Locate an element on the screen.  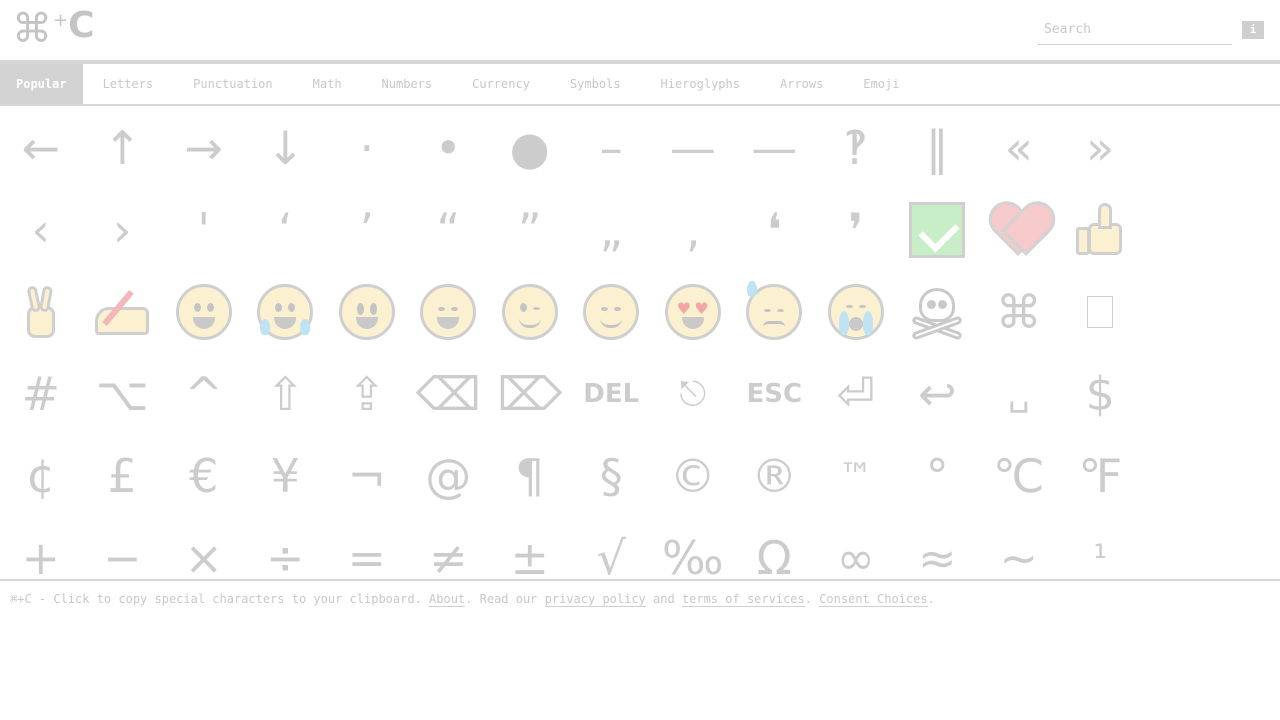
search-input is located at coordinates (1135, 30).